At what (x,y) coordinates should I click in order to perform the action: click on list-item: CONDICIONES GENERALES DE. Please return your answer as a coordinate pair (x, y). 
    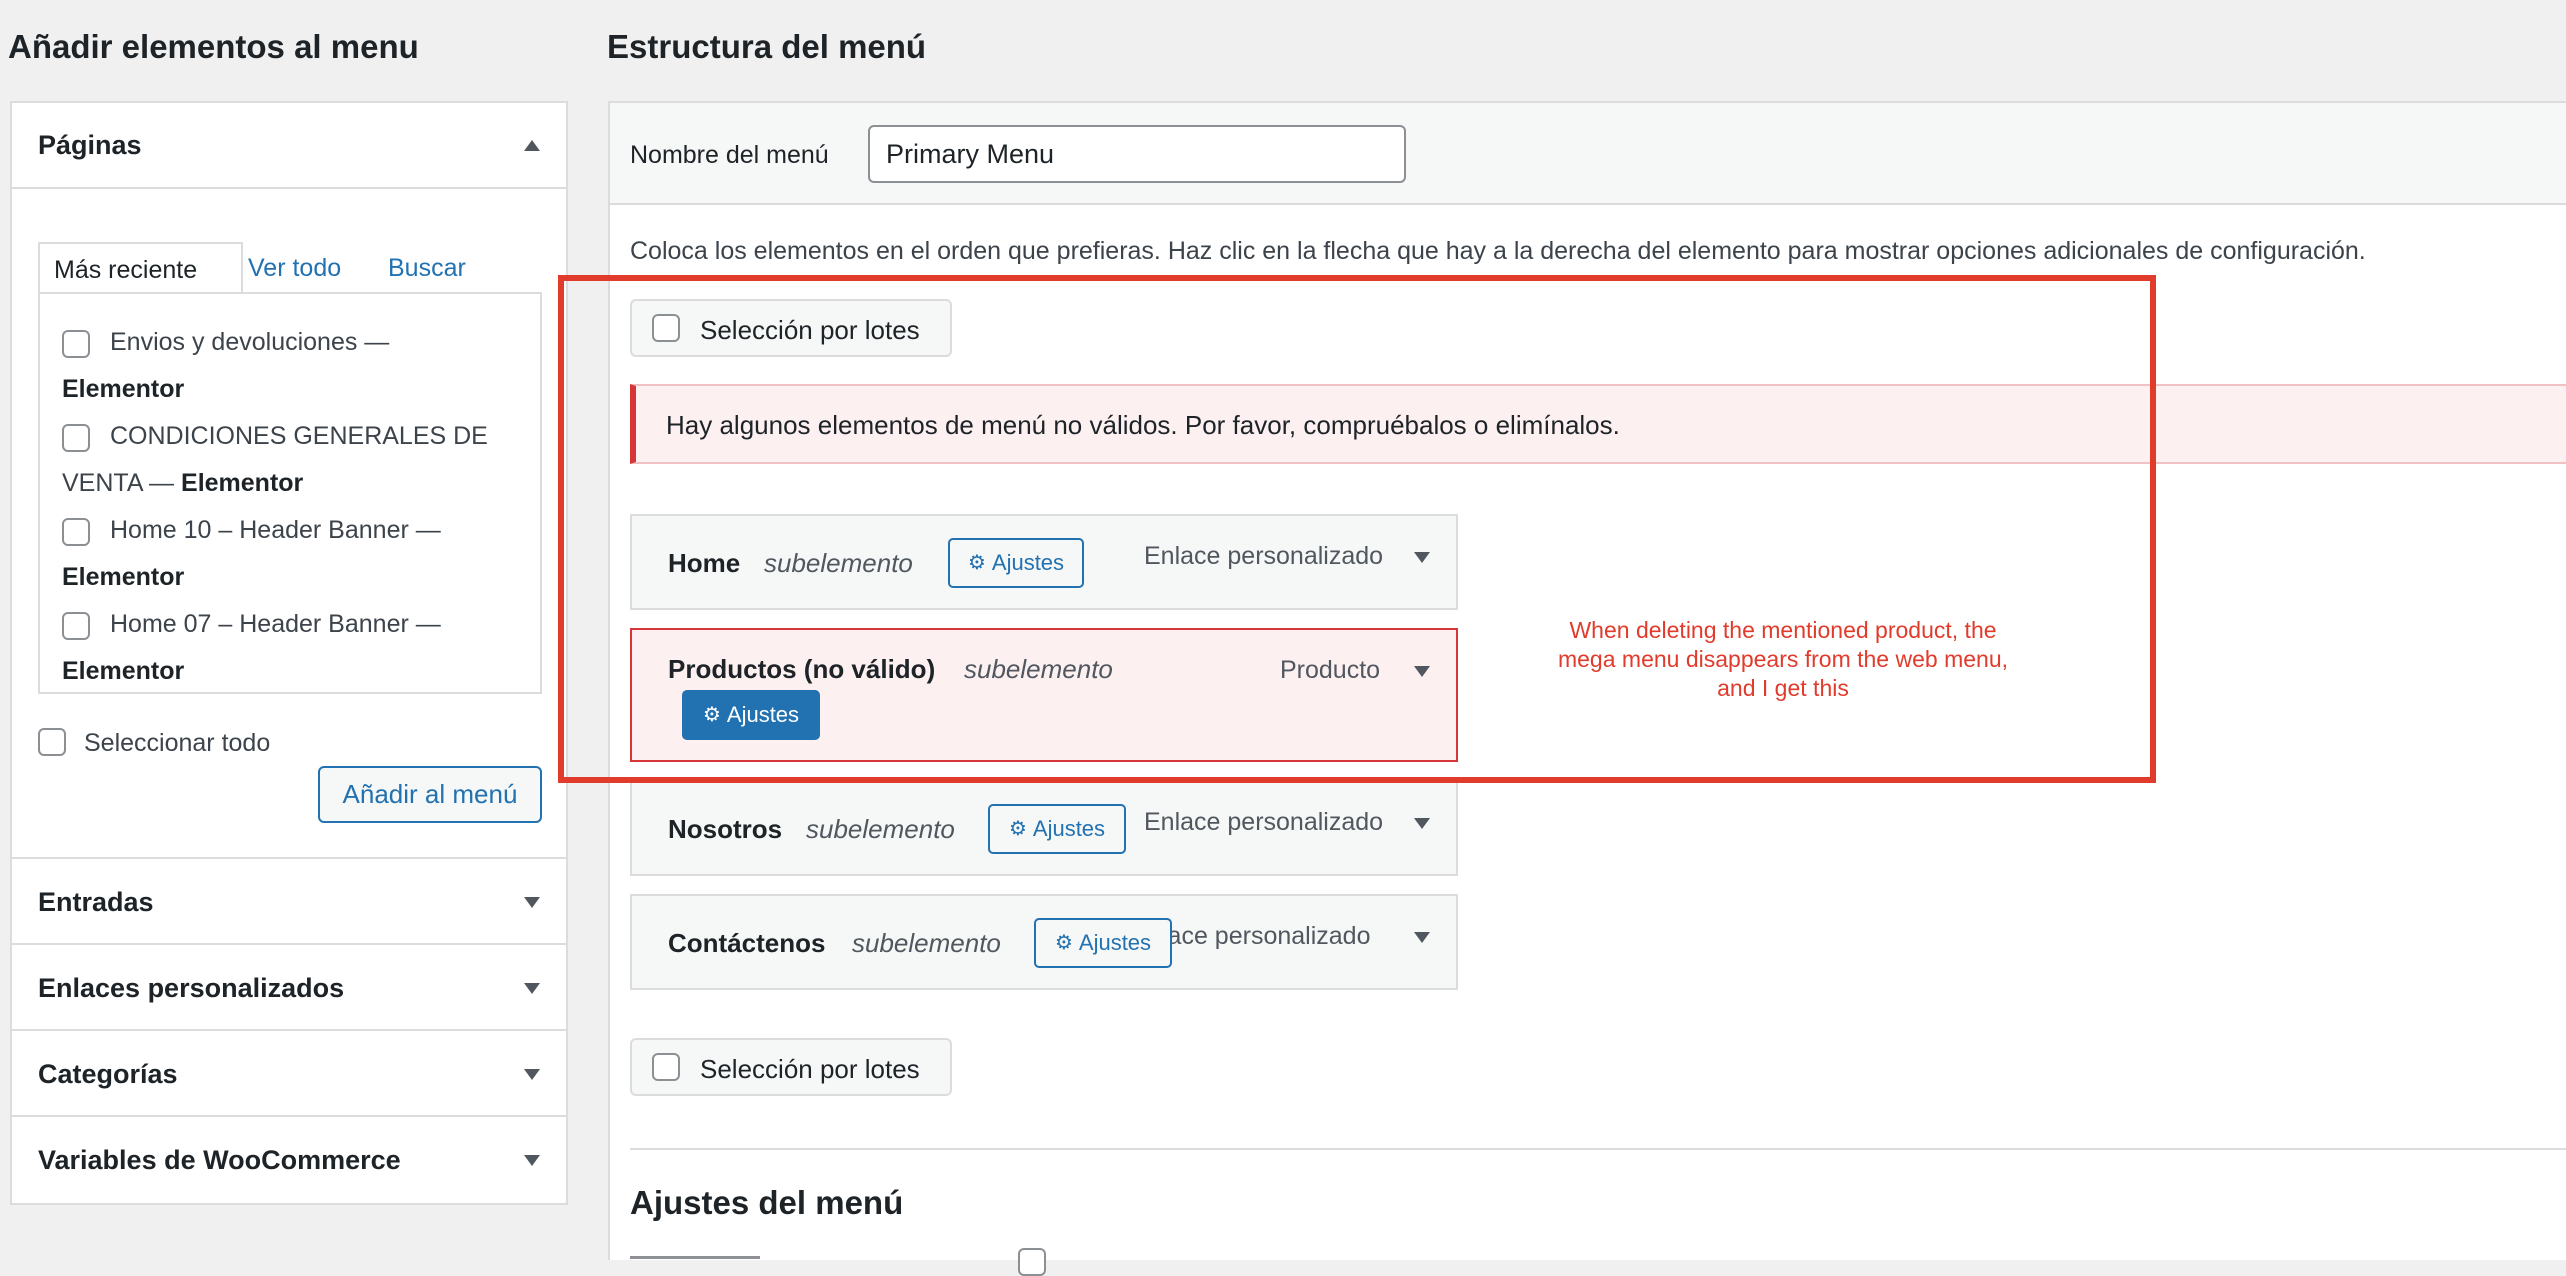
    Looking at the image, I should click on (299, 436).